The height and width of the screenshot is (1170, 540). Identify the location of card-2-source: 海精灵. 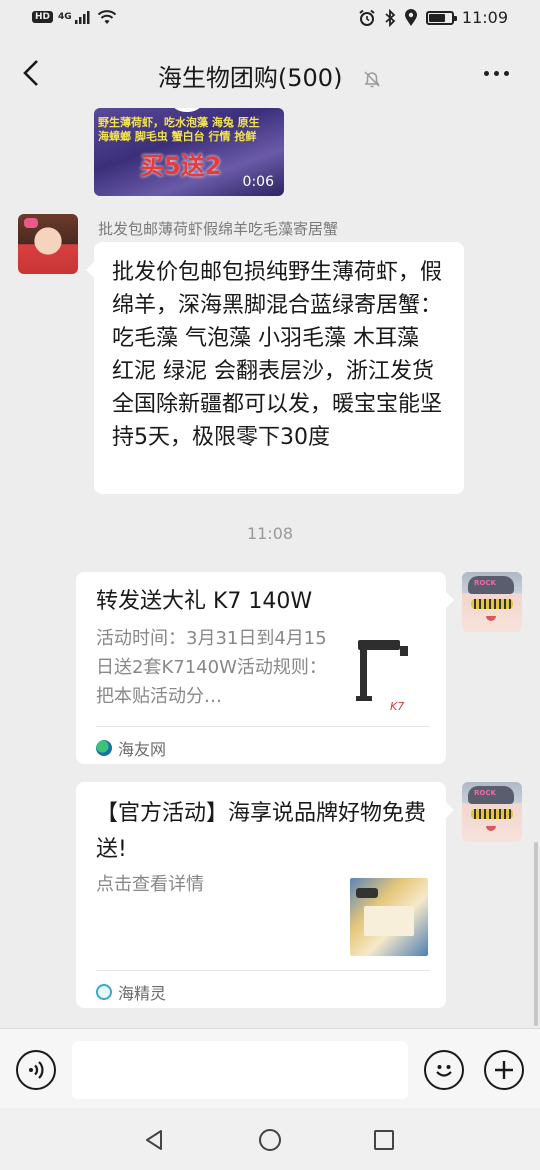
(131, 992).